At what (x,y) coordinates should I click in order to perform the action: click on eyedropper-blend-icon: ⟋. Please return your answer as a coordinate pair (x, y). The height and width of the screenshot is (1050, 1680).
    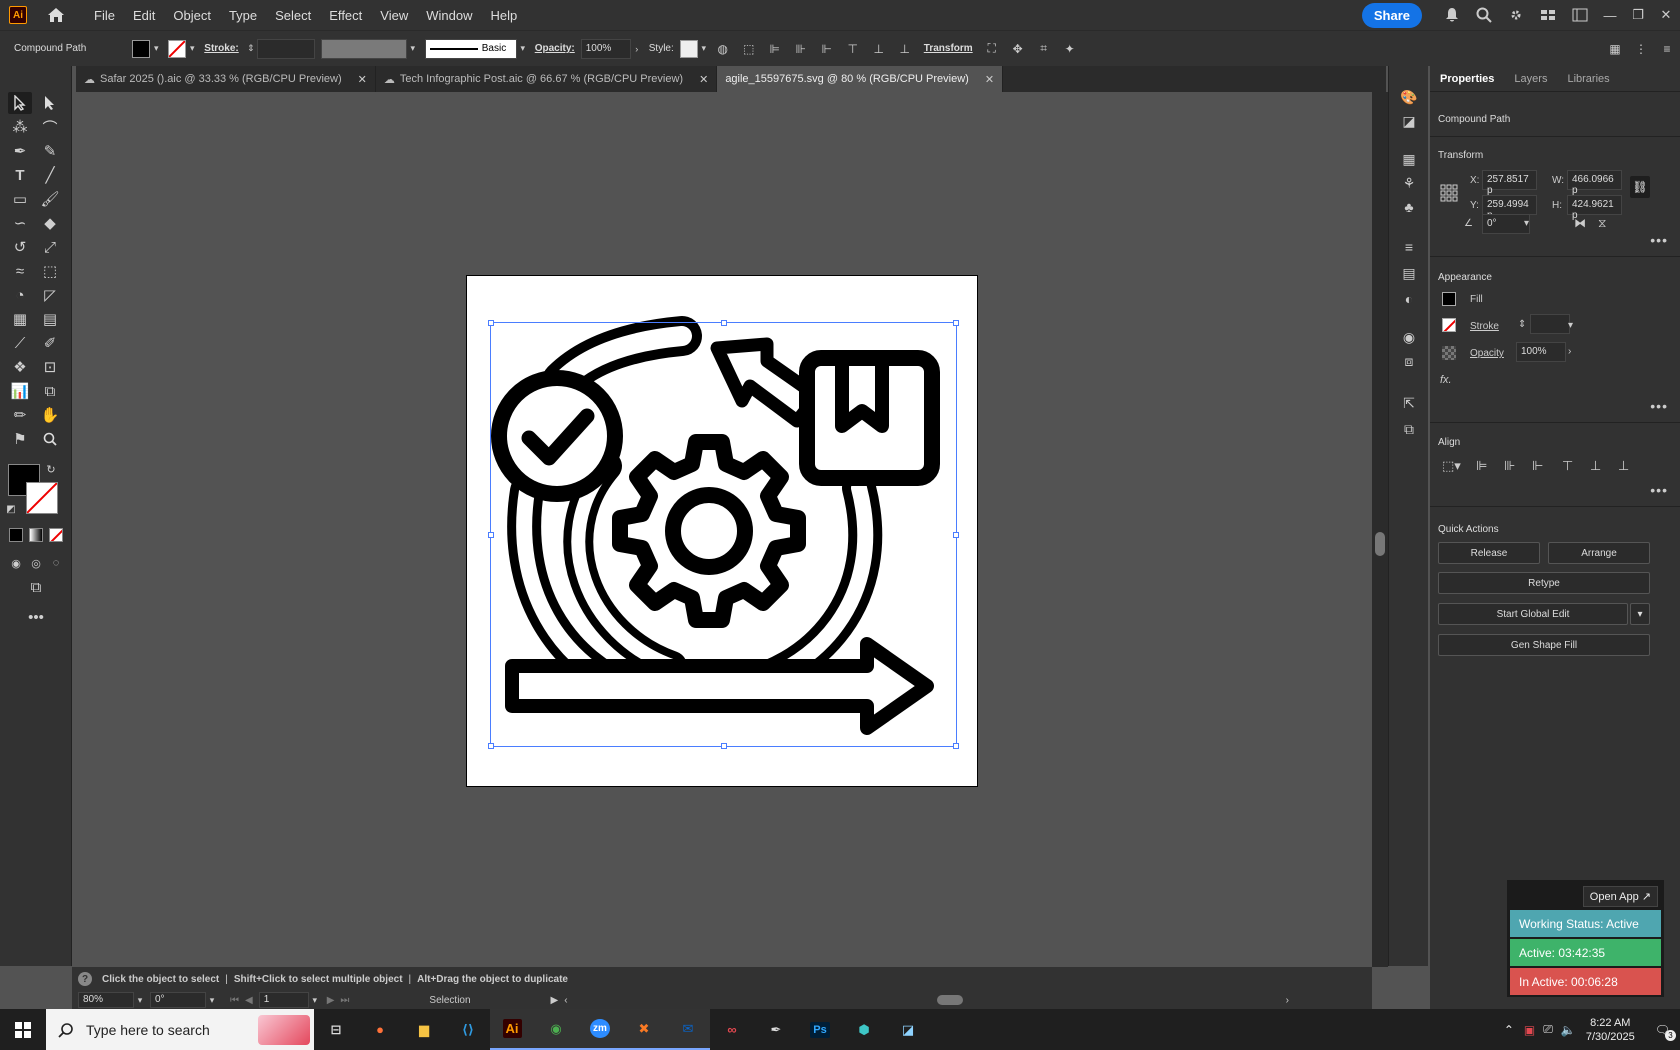
    Looking at the image, I should click on (20, 343).